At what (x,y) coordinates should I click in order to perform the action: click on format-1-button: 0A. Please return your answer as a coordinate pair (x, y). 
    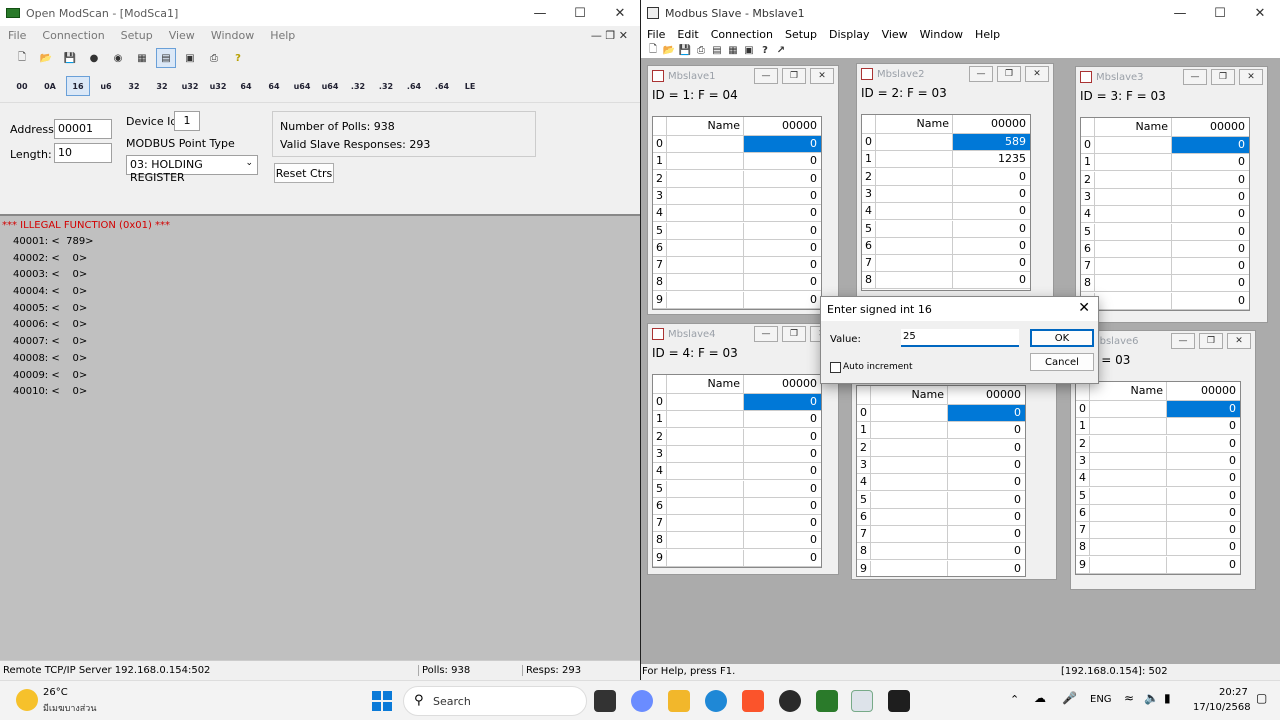
    Looking at the image, I should click on (50, 86).